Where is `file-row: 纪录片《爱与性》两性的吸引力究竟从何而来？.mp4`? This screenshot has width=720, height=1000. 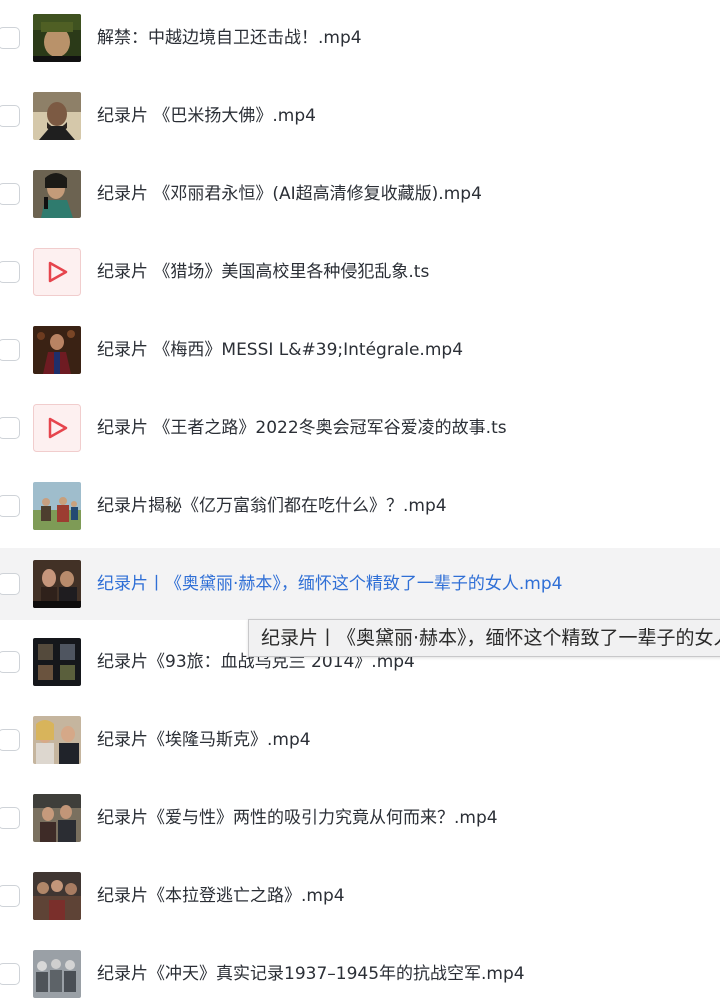
file-row: 纪录片《爱与性》两性的吸引力究竟从何而来？.mp4 is located at coordinates (360, 818).